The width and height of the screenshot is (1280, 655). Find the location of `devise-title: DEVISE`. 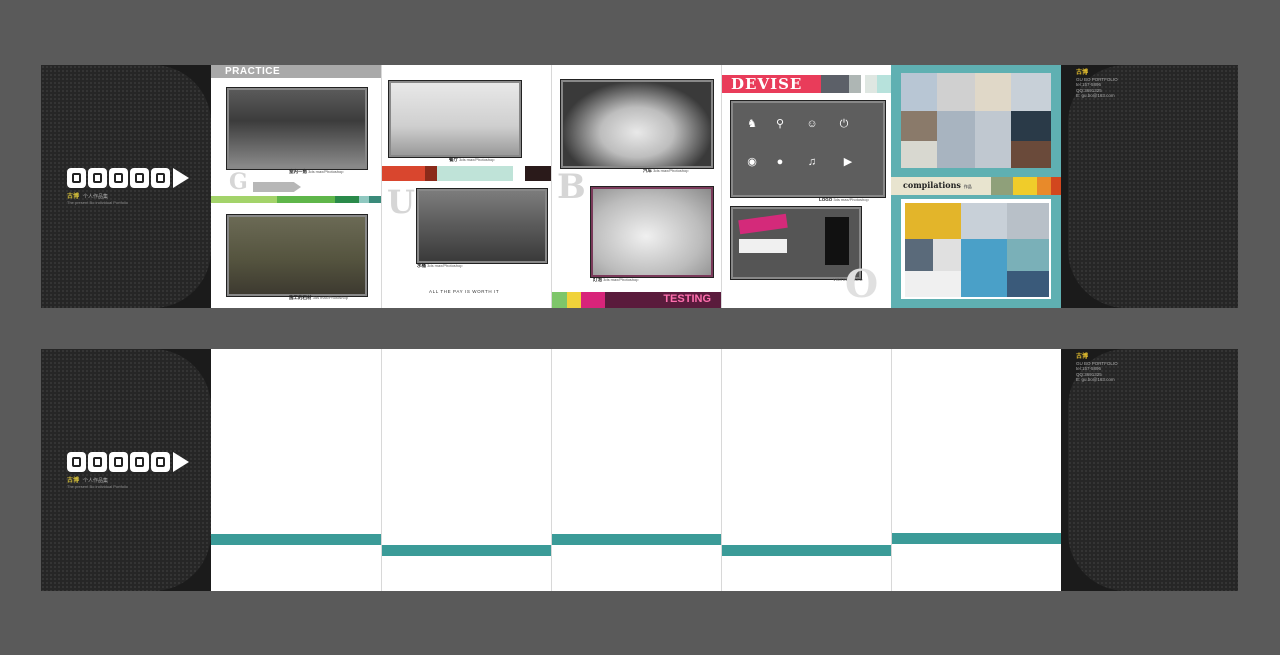

devise-title: DEVISE is located at coordinates (767, 84).